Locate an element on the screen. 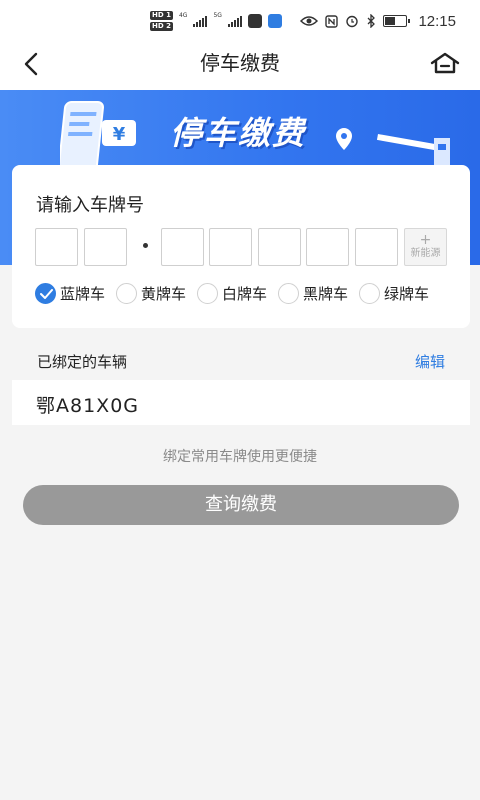 The width and height of the screenshot is (480, 800). home-button is located at coordinates (445, 64).